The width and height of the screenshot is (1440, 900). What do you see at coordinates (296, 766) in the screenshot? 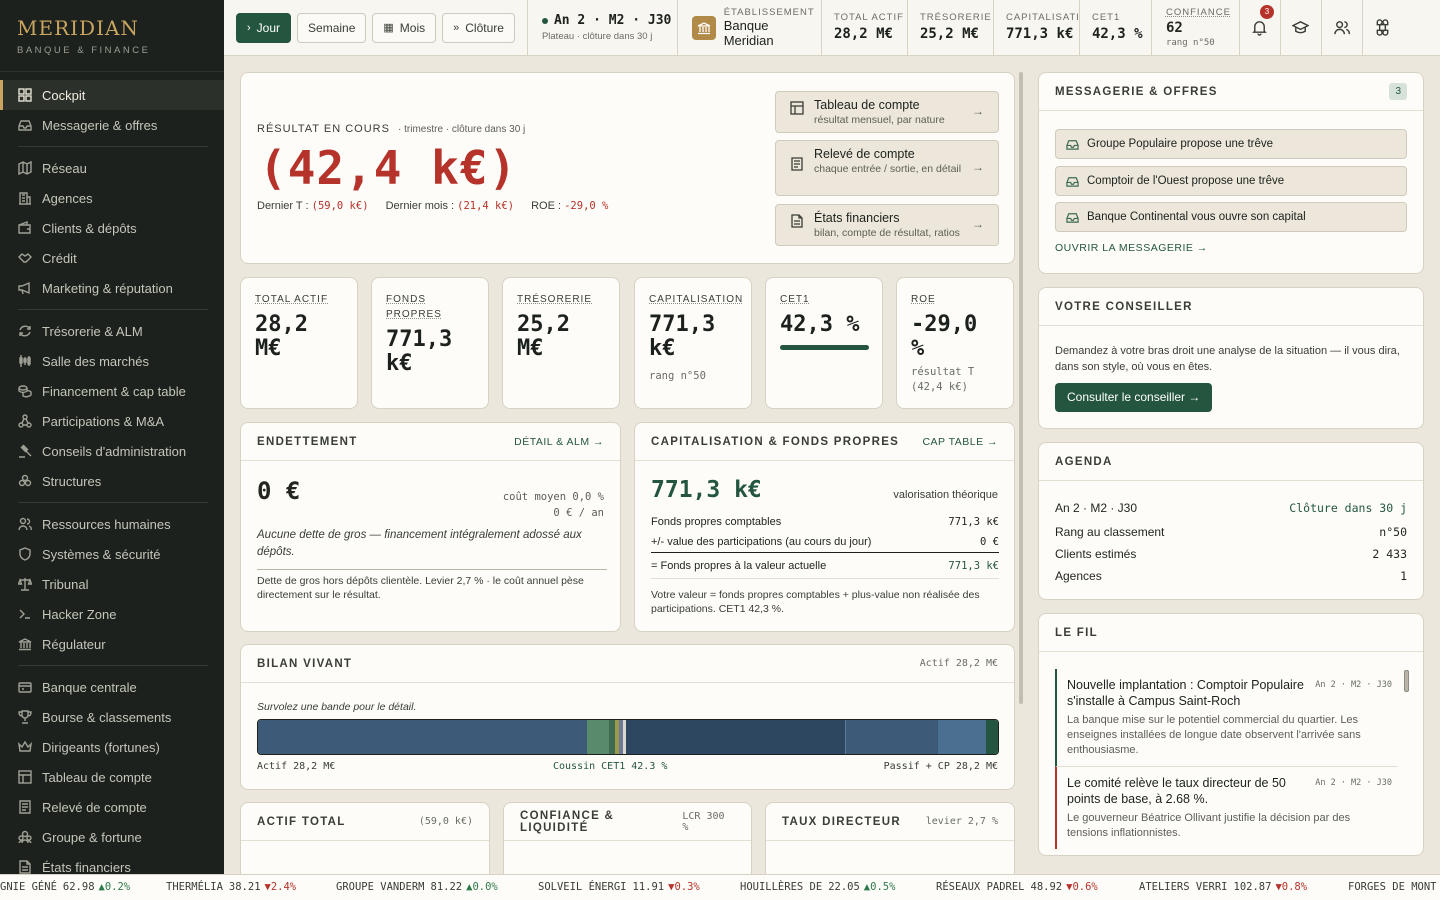
I see `bilan-left-label: Actif 28,2 M€` at bounding box center [296, 766].